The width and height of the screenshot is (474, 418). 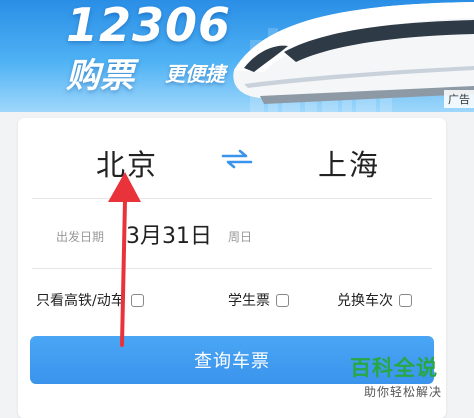 I want to click on banner-slogan-sub: 更便捷, so click(x=195, y=74).